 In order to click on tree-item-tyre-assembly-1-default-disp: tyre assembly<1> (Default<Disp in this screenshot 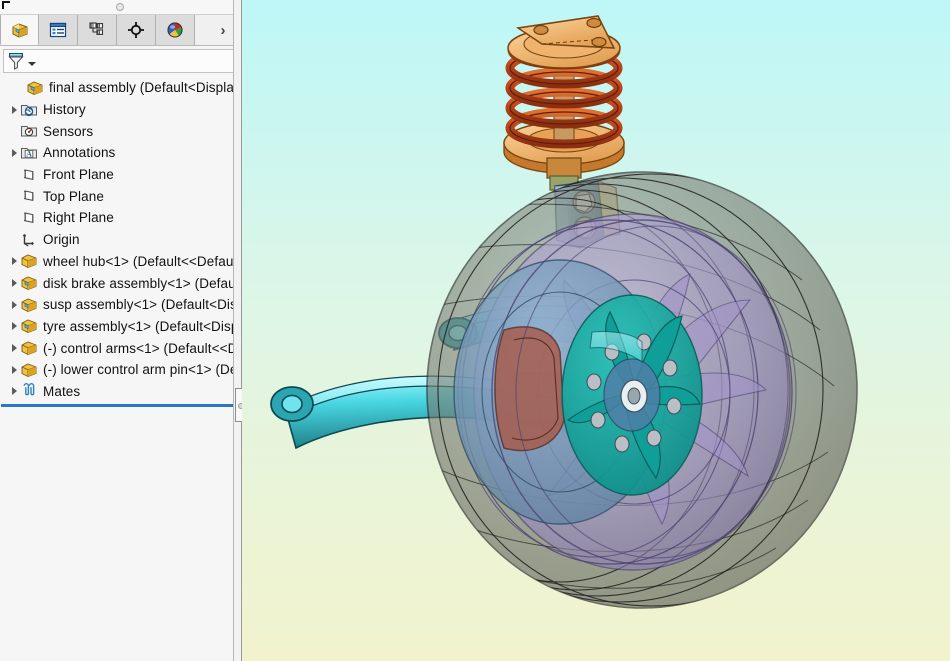, I will do `click(120, 327)`.